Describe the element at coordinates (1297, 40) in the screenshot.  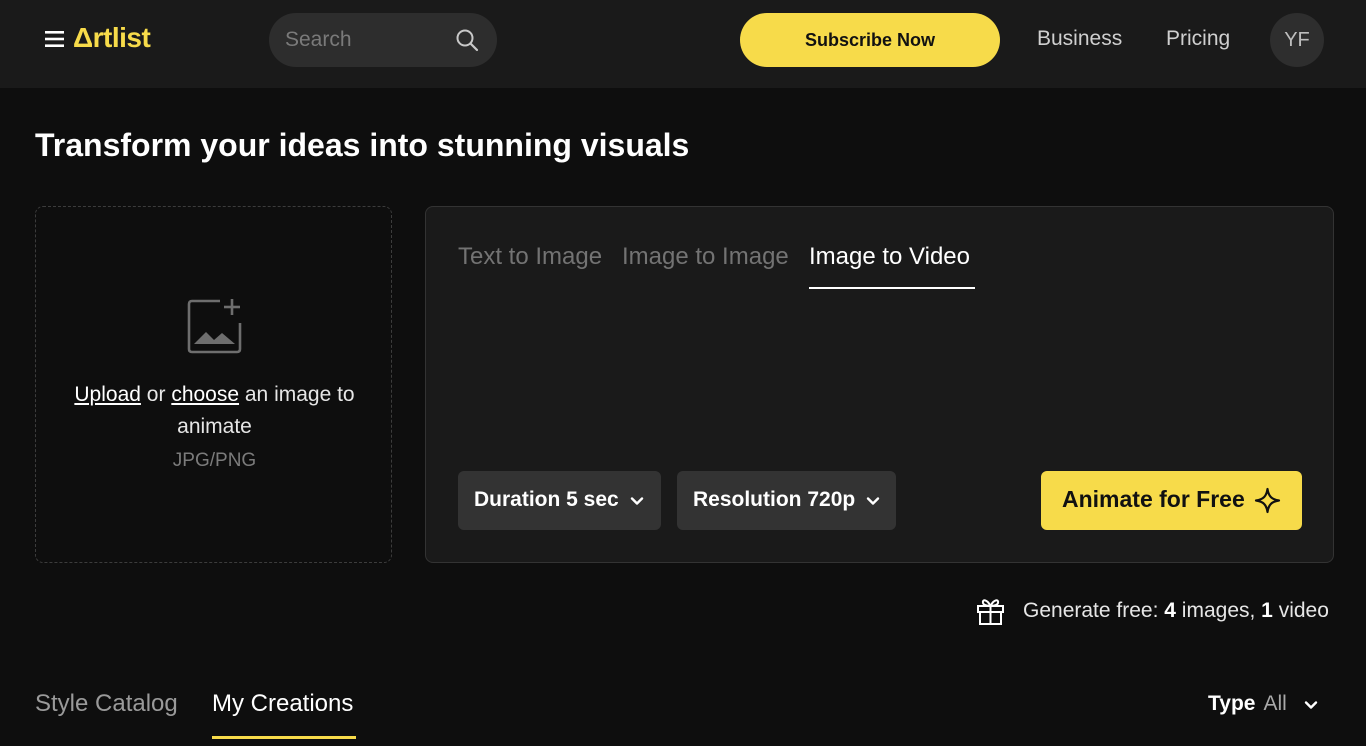
I see `user-avatar: YF` at that location.